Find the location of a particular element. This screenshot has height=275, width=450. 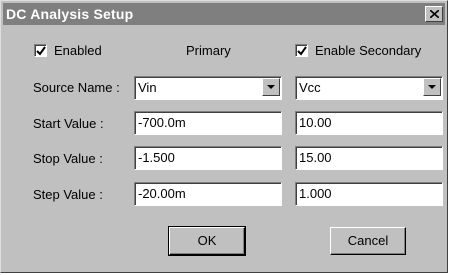

primary-step-input is located at coordinates (198, 193).